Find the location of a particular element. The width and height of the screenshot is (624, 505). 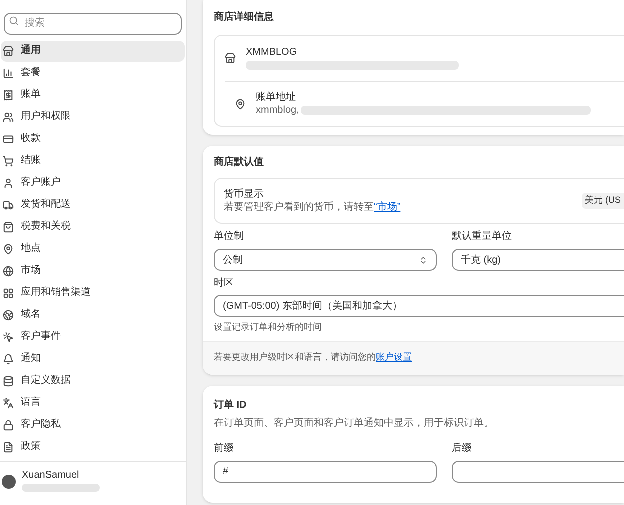

field-label: 时区 is located at coordinates (224, 283).